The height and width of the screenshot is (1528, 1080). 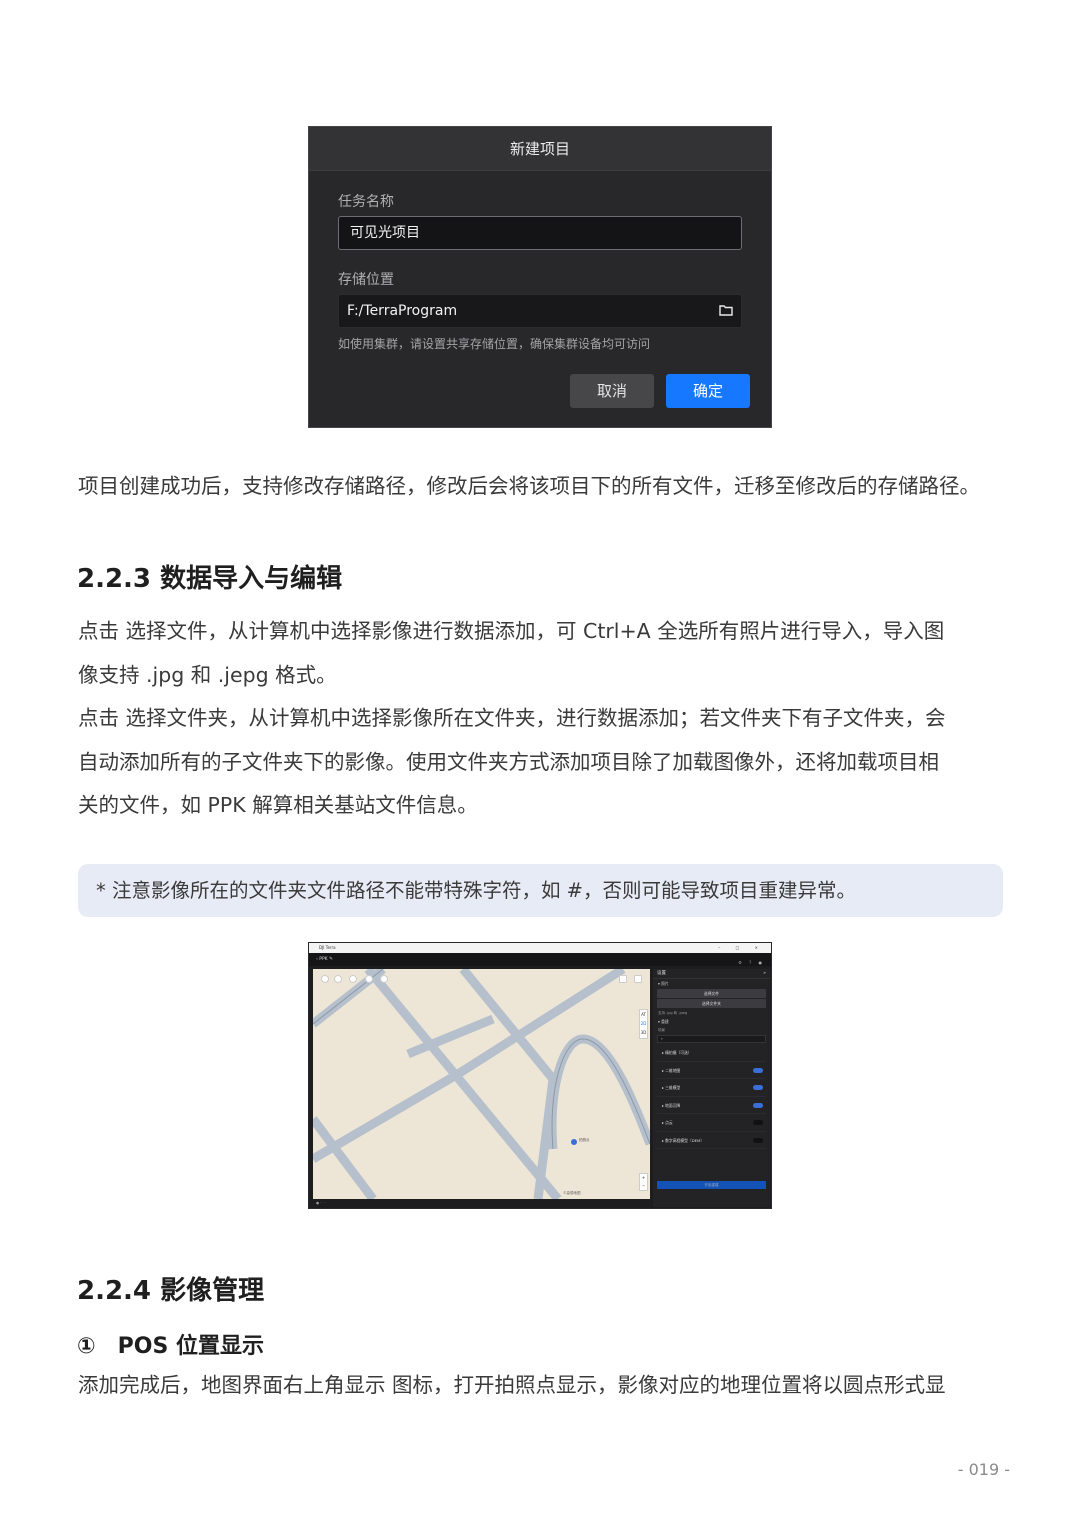 I want to click on panel-header: 设置 », so click(x=711, y=974).